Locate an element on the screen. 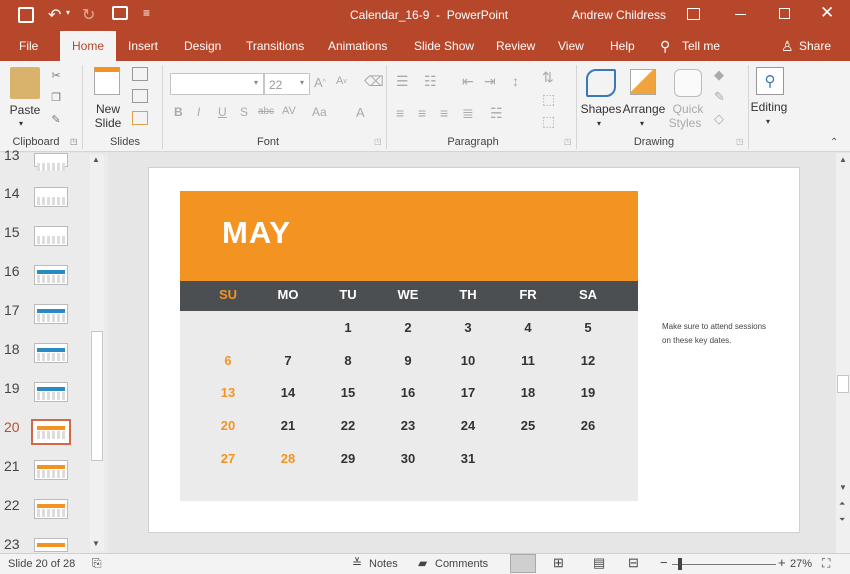  font-name-box is located at coordinates (217, 84).